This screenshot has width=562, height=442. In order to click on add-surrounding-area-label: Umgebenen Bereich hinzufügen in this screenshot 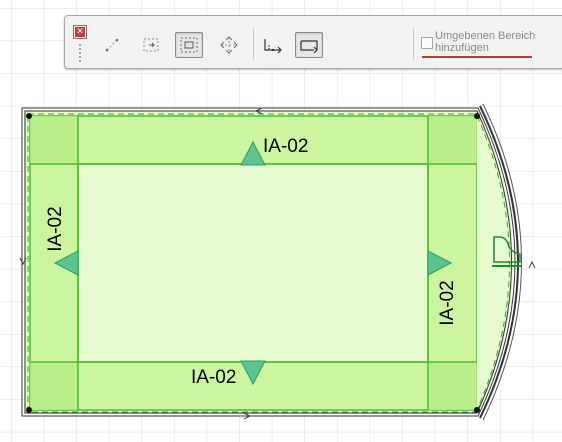, I will do `click(498, 42)`.